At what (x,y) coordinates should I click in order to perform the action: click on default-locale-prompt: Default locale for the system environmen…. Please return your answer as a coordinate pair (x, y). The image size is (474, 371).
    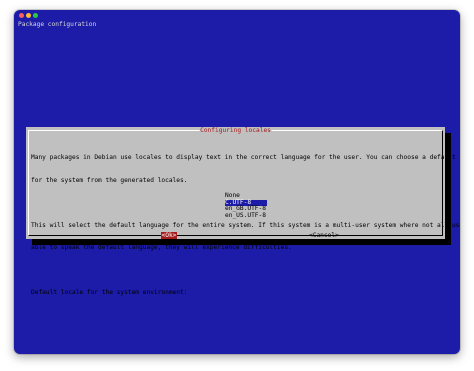
    Looking at the image, I should click on (109, 292).